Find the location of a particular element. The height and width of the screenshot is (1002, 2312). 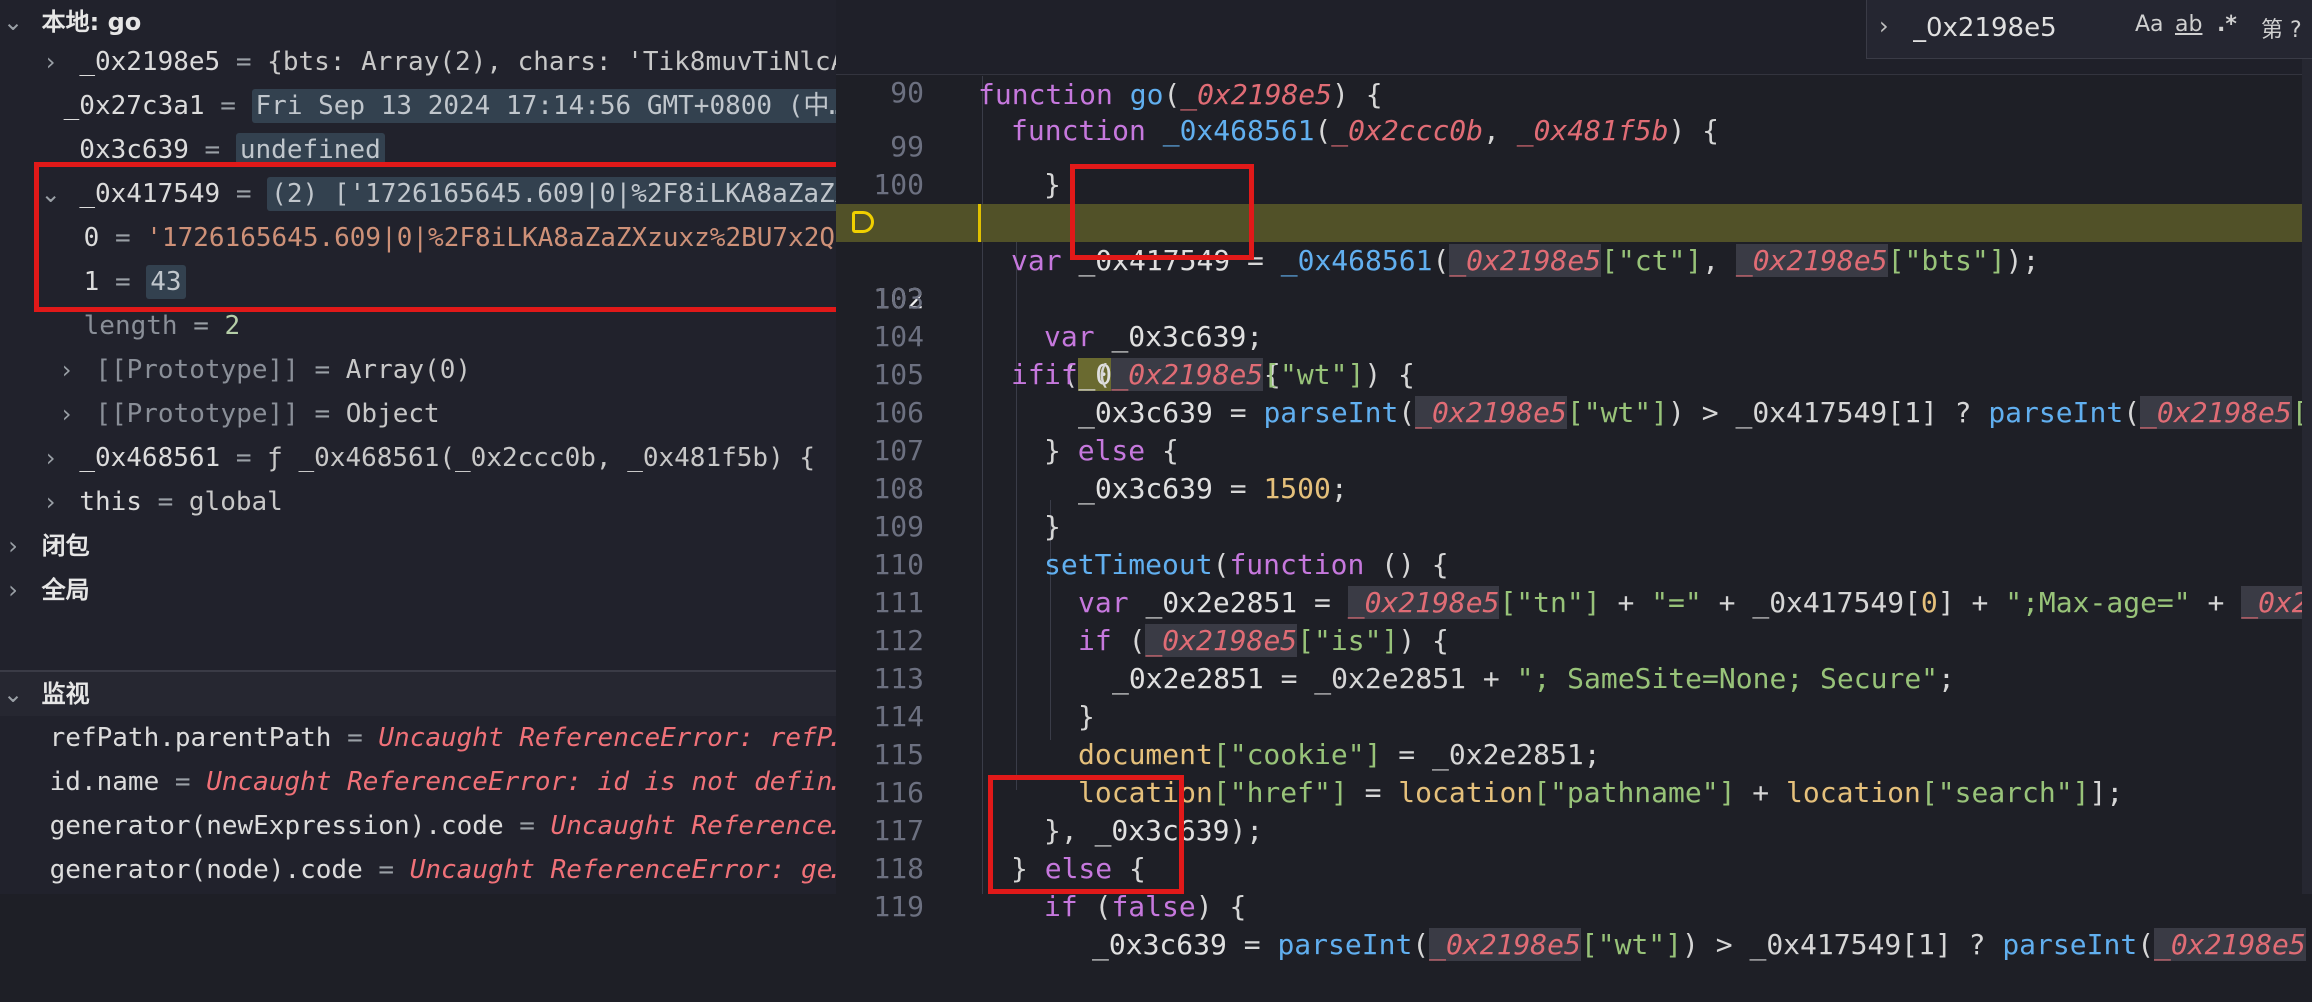

editor-scrollbar is located at coordinates (2307, 476).